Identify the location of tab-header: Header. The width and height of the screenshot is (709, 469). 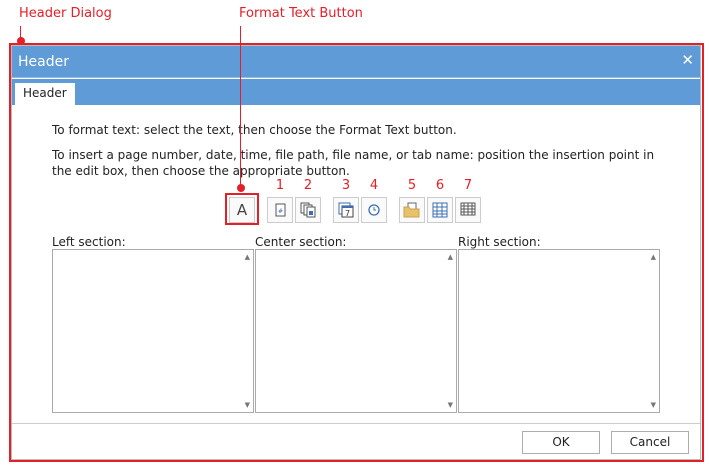
(45, 94).